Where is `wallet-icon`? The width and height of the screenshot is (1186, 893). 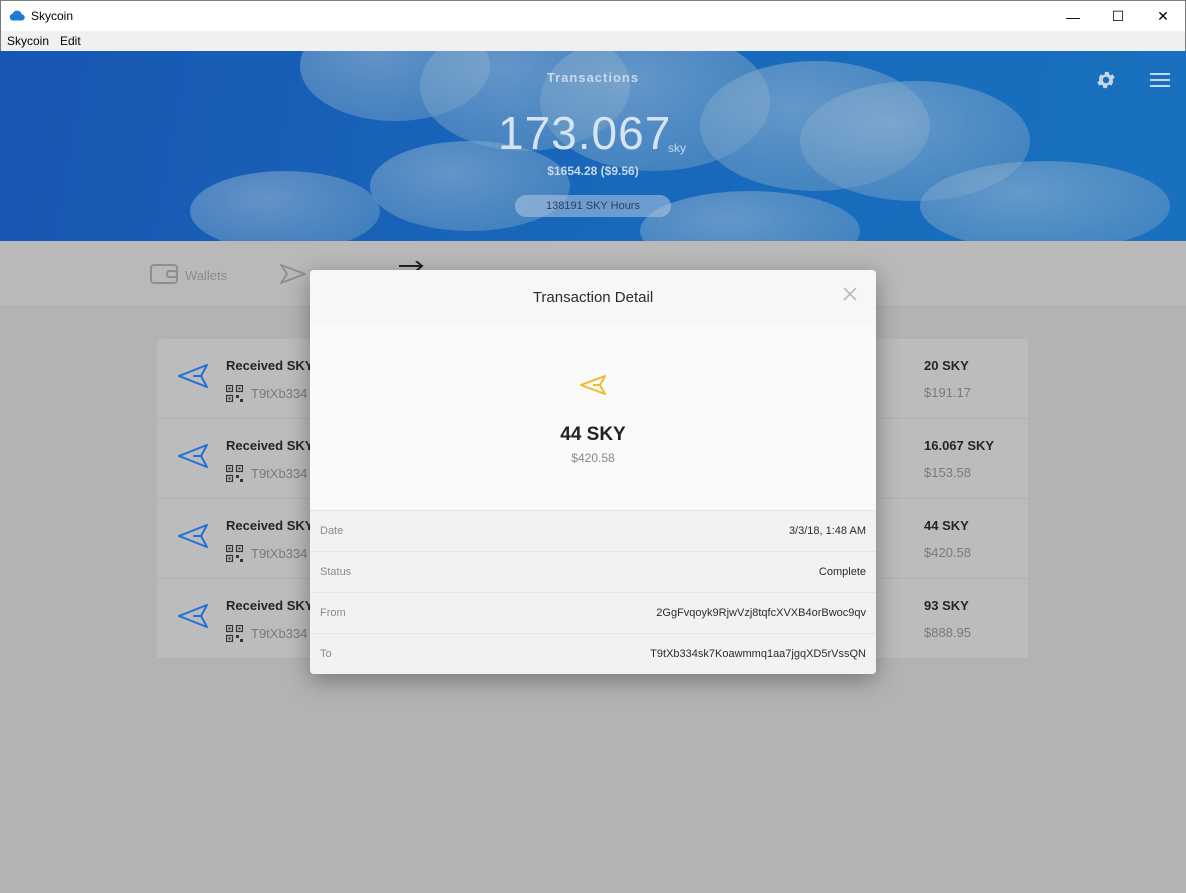
wallet-icon is located at coordinates (164, 274).